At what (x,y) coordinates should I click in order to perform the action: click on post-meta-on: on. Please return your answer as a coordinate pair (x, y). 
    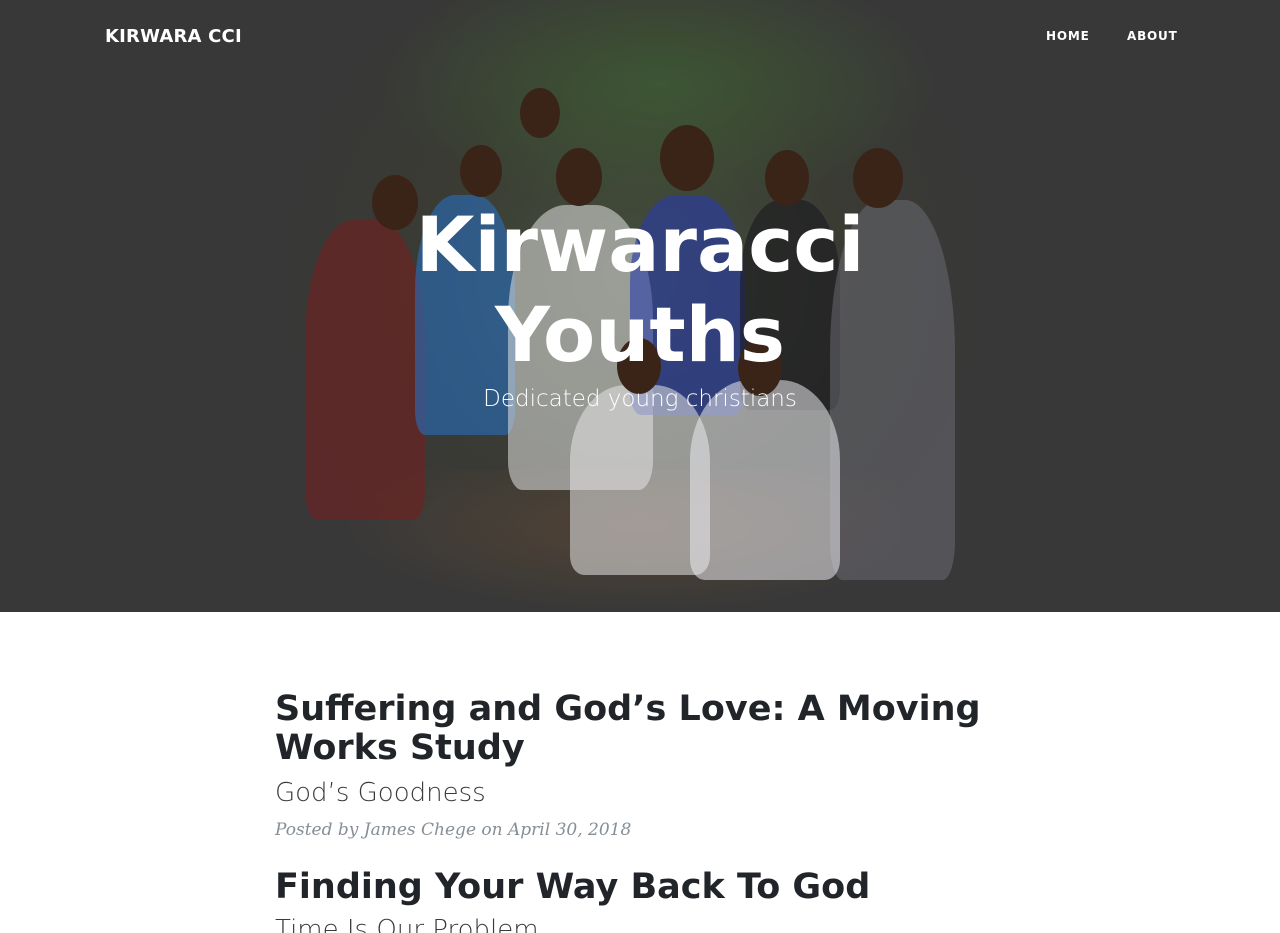
    Looking at the image, I should click on (492, 830).